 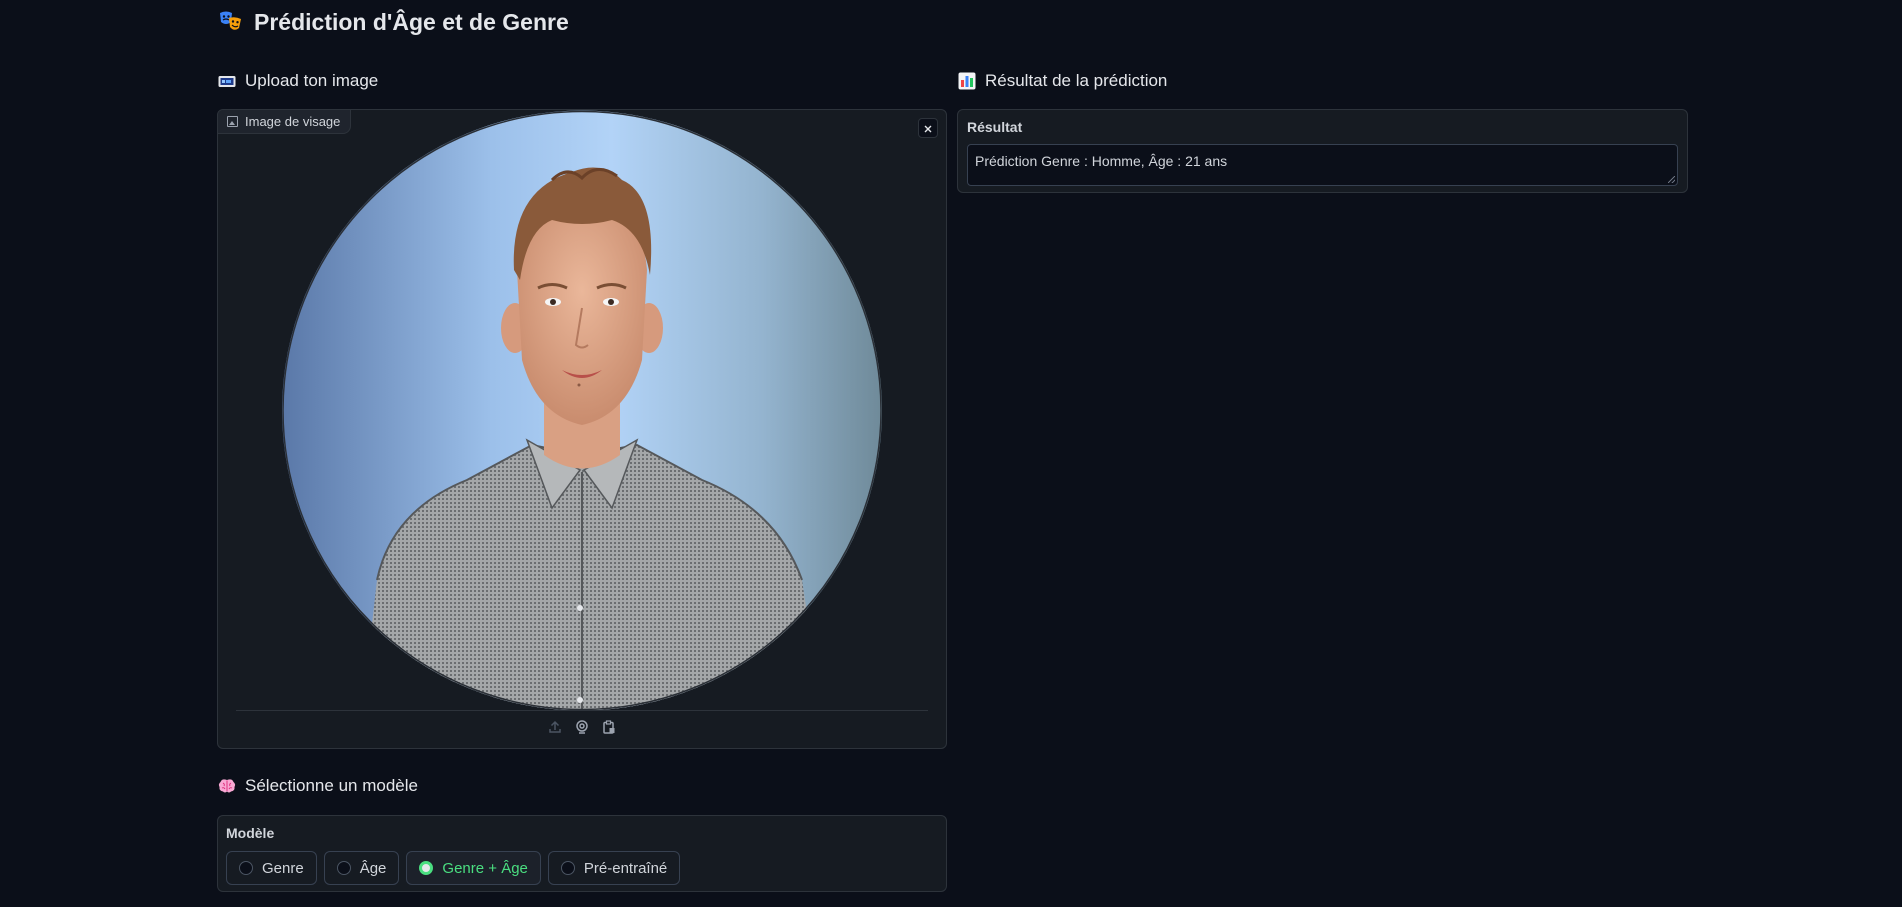 I want to click on radio-button-selected, so click(x=426, y=868).